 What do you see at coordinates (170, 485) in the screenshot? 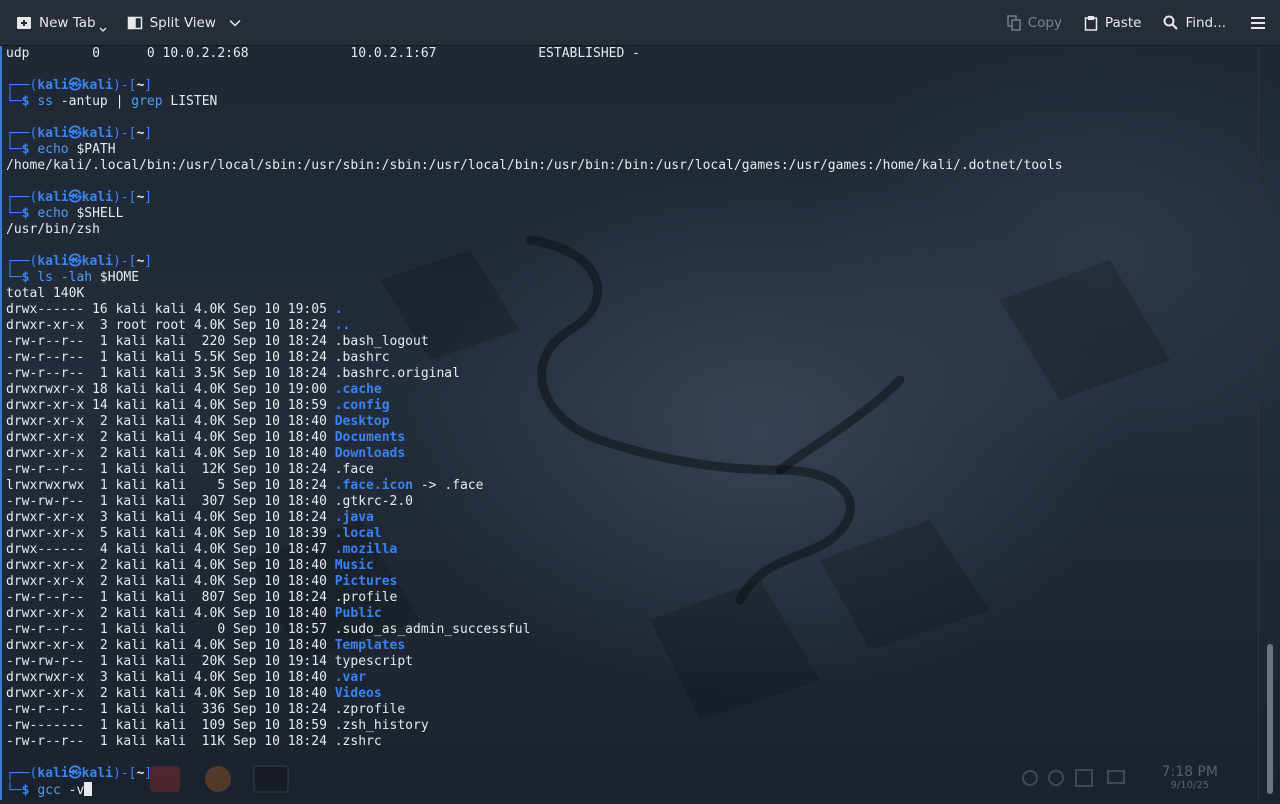
I see `listing-meta: lrwxrwxrwx 1 kali kali 5 Sep 10 18:24` at bounding box center [170, 485].